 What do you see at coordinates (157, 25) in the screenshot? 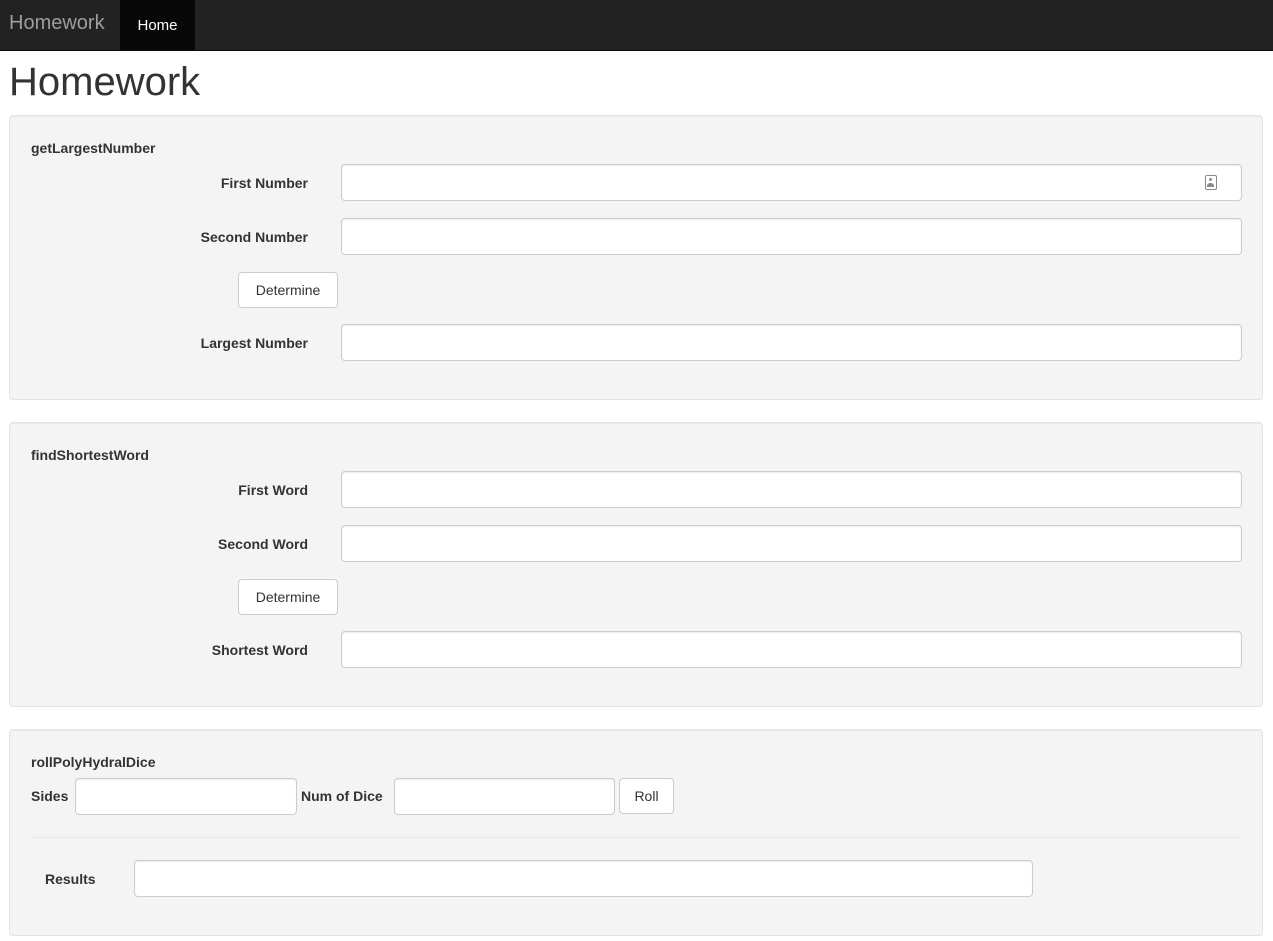
I see `nav-home-link: Home` at bounding box center [157, 25].